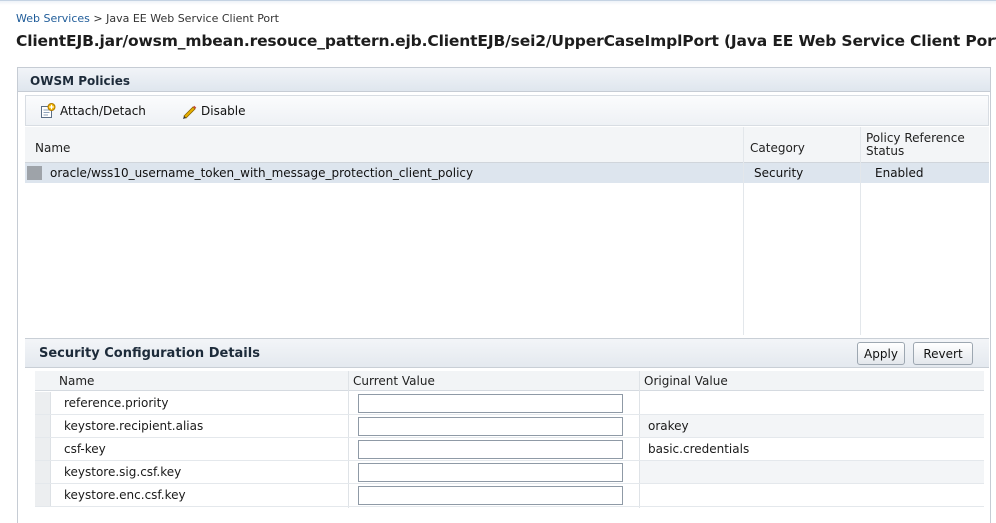 The height and width of the screenshot is (523, 996). Describe the element at coordinates (149, 353) in the screenshot. I see `security-config-title: Security Configuration Details` at that location.